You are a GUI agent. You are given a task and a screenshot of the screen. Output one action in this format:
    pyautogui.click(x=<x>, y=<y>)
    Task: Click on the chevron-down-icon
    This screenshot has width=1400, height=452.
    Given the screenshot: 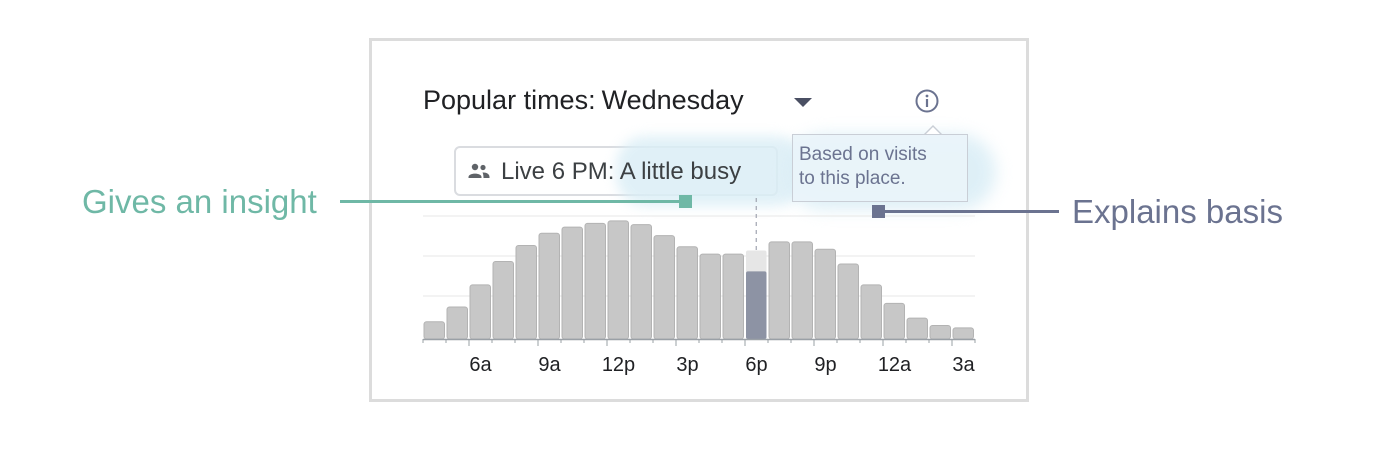 What is the action you would take?
    pyautogui.click(x=803, y=102)
    